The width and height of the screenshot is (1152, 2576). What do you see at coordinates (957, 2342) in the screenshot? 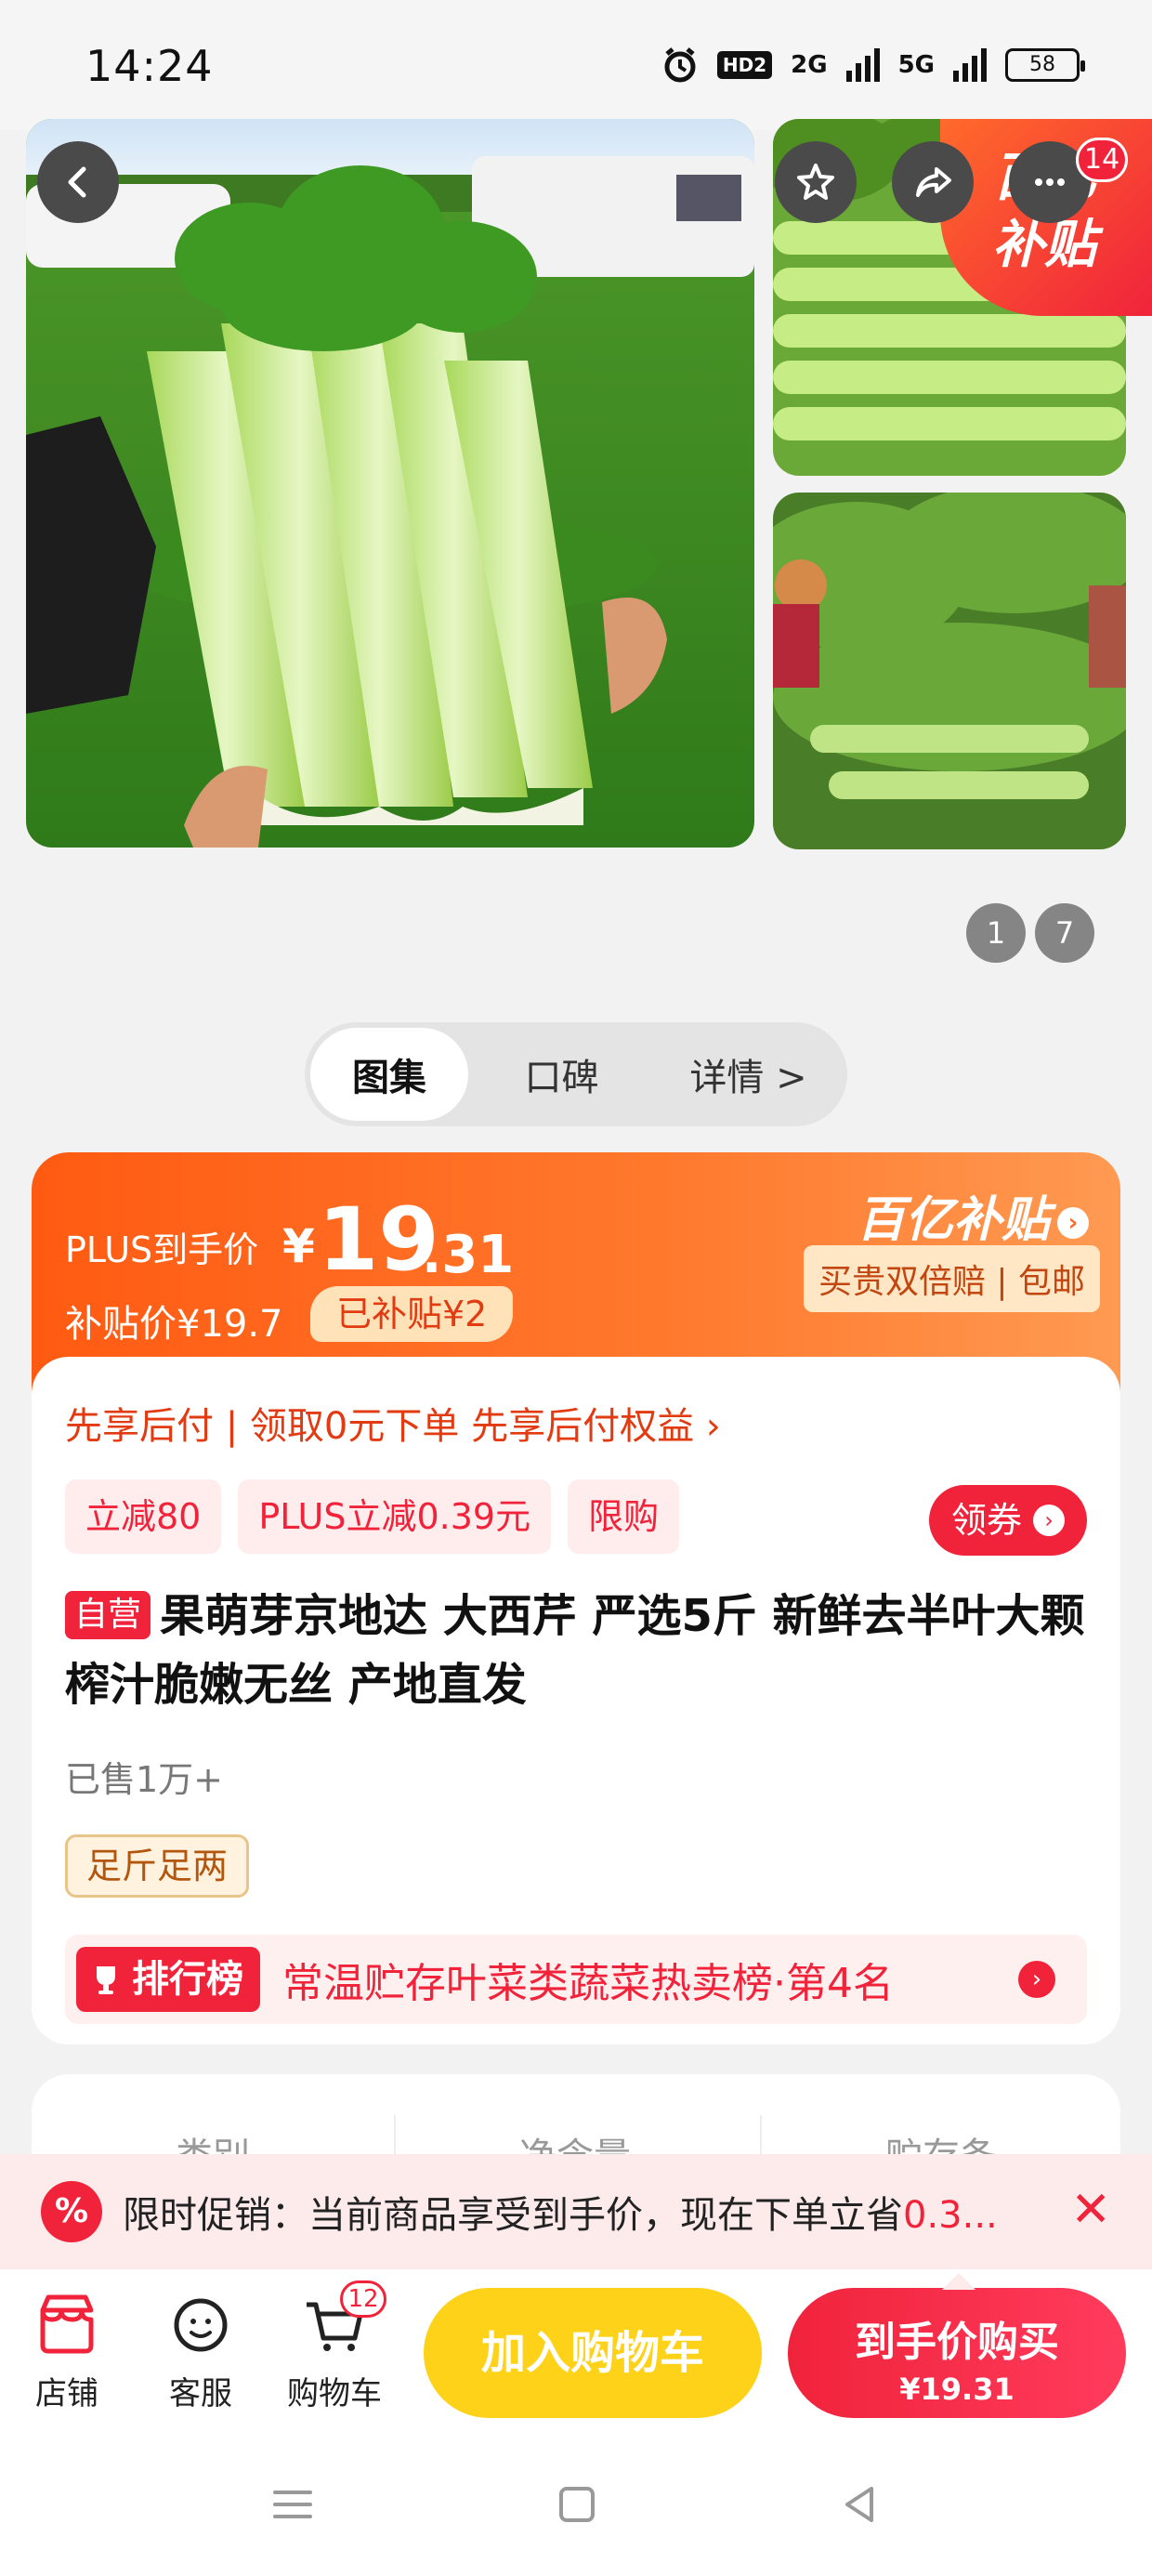
I see `buy-now-label: 到手价购买` at bounding box center [957, 2342].